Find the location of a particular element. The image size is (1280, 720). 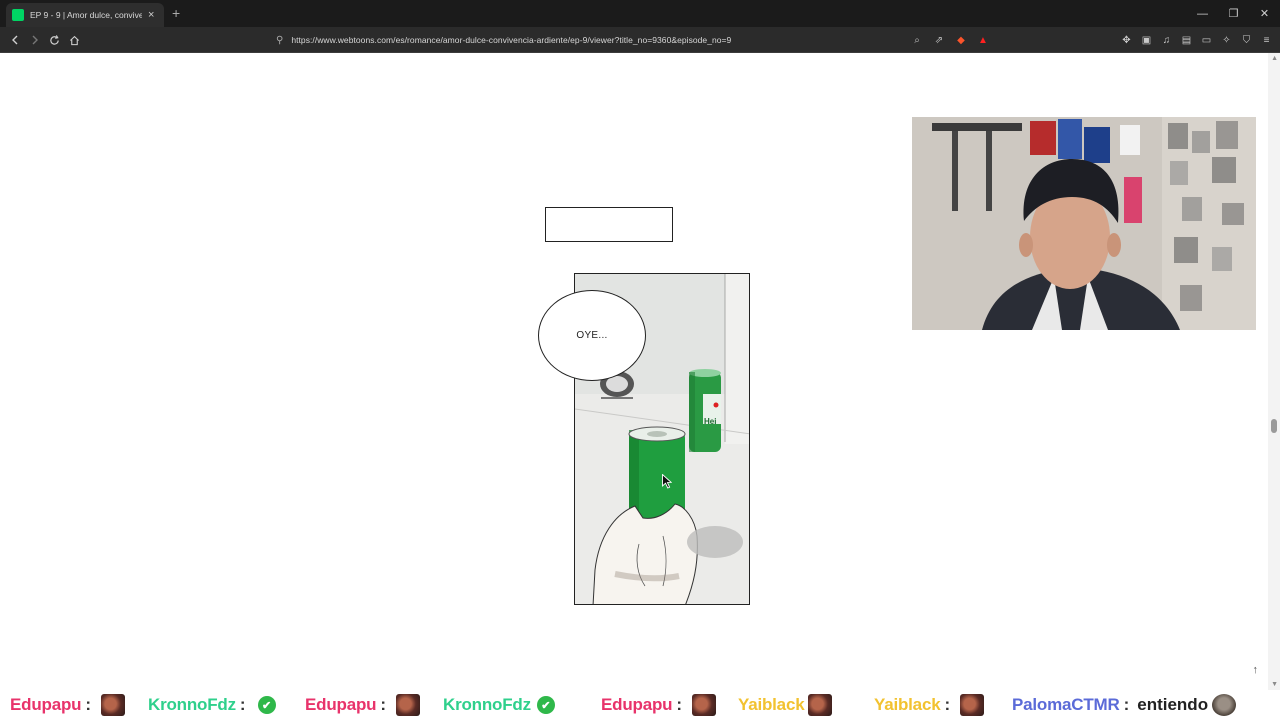

comic-caption-box is located at coordinates (609, 224).